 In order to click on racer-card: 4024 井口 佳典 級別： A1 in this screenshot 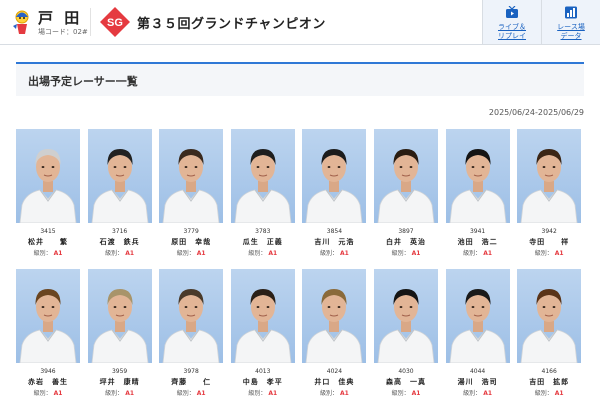, I will do `click(334, 334)`.